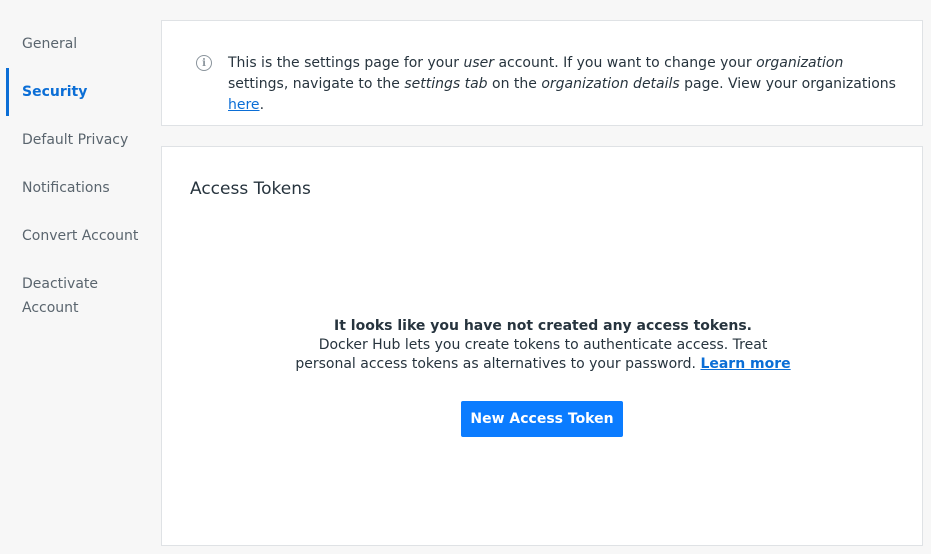 Image resolution: width=931 pixels, height=554 pixels. What do you see at coordinates (75, 92) in the screenshot?
I see `sidebar-item-security: Security` at bounding box center [75, 92].